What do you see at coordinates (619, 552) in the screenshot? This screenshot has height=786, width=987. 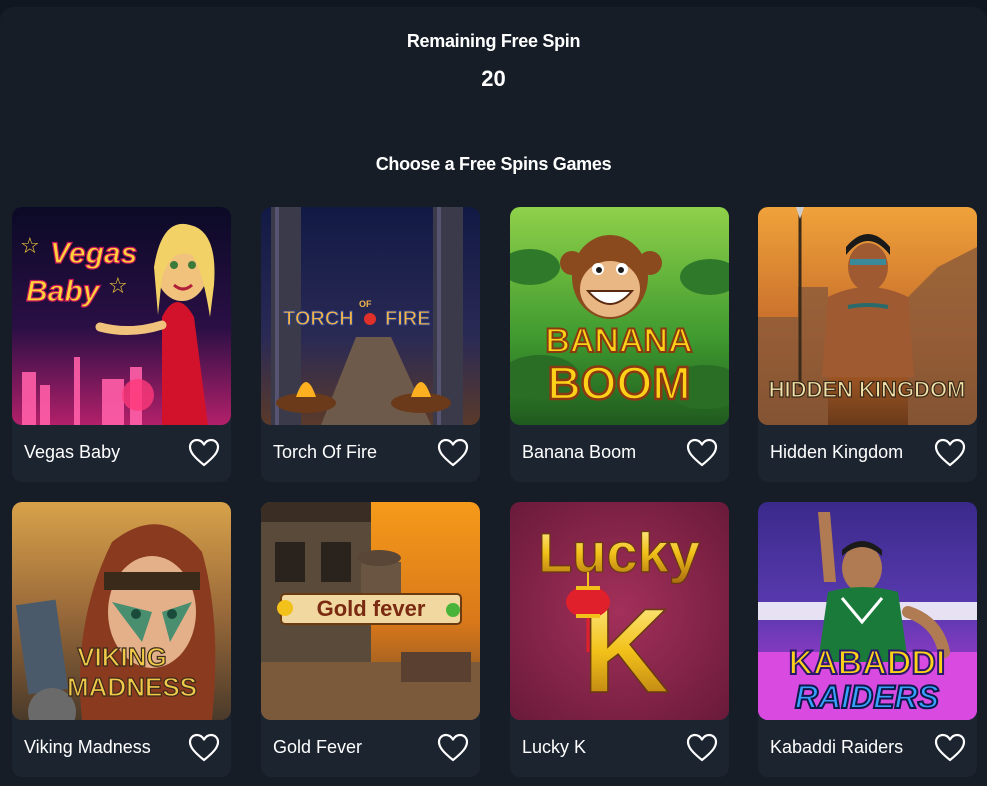 I see `lucky-k-logo-line1: Lucky` at bounding box center [619, 552].